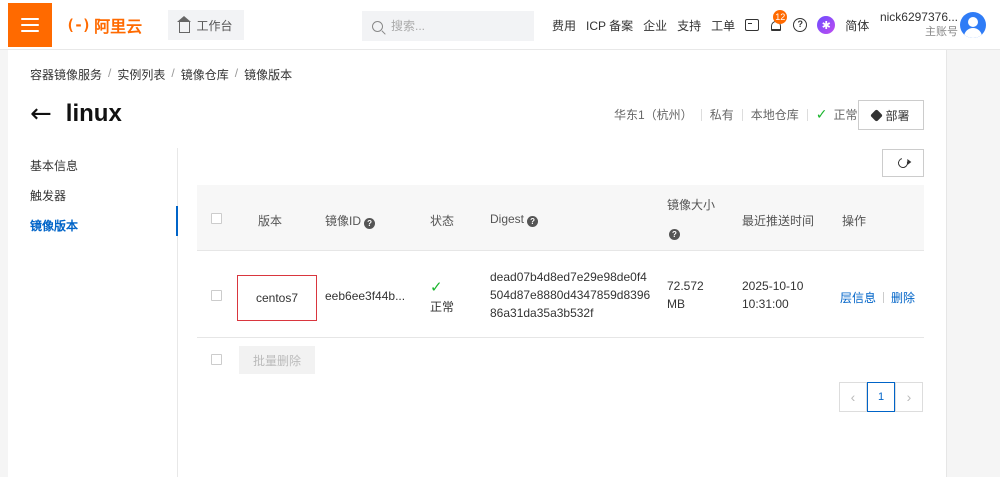  I want to click on logo-text: 阿里云, so click(118, 27).